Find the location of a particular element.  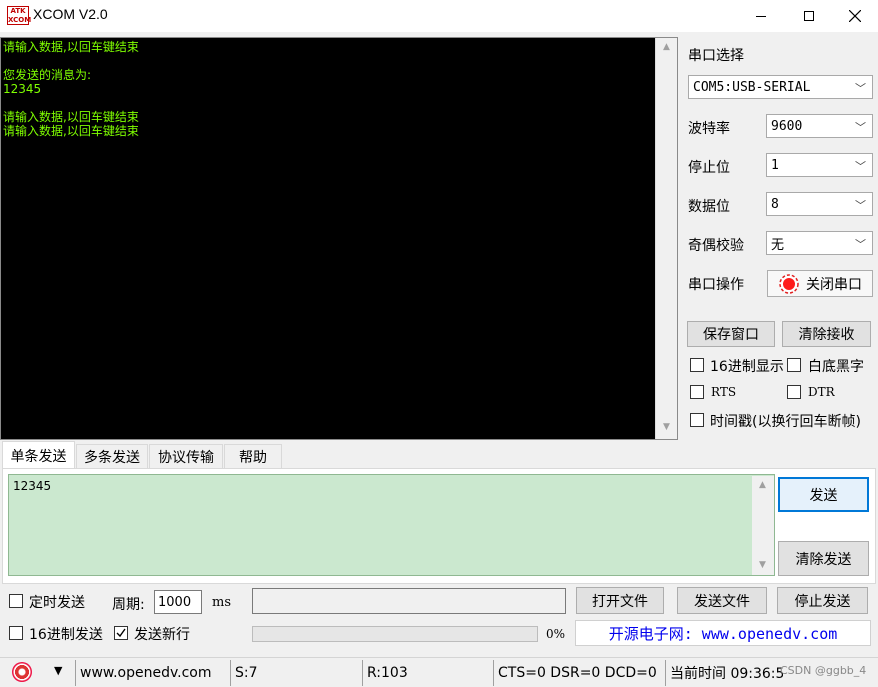

port-value: COM5:USB-SERIAL is located at coordinates (752, 87).